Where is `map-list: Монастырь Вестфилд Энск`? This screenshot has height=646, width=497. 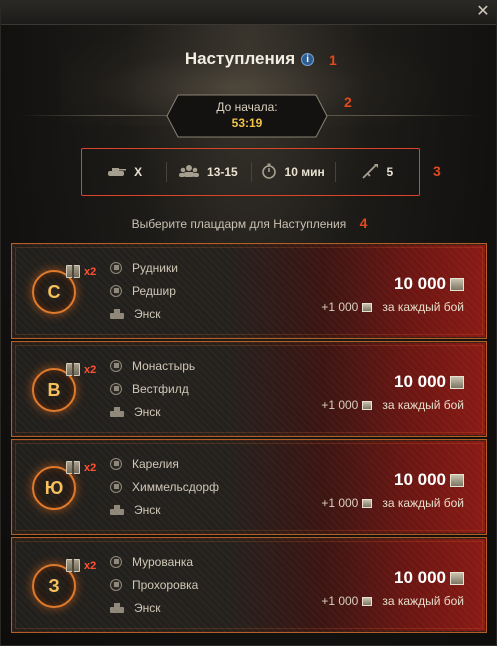
map-list: Монастырь Вестфилд Энск is located at coordinates (175, 388).